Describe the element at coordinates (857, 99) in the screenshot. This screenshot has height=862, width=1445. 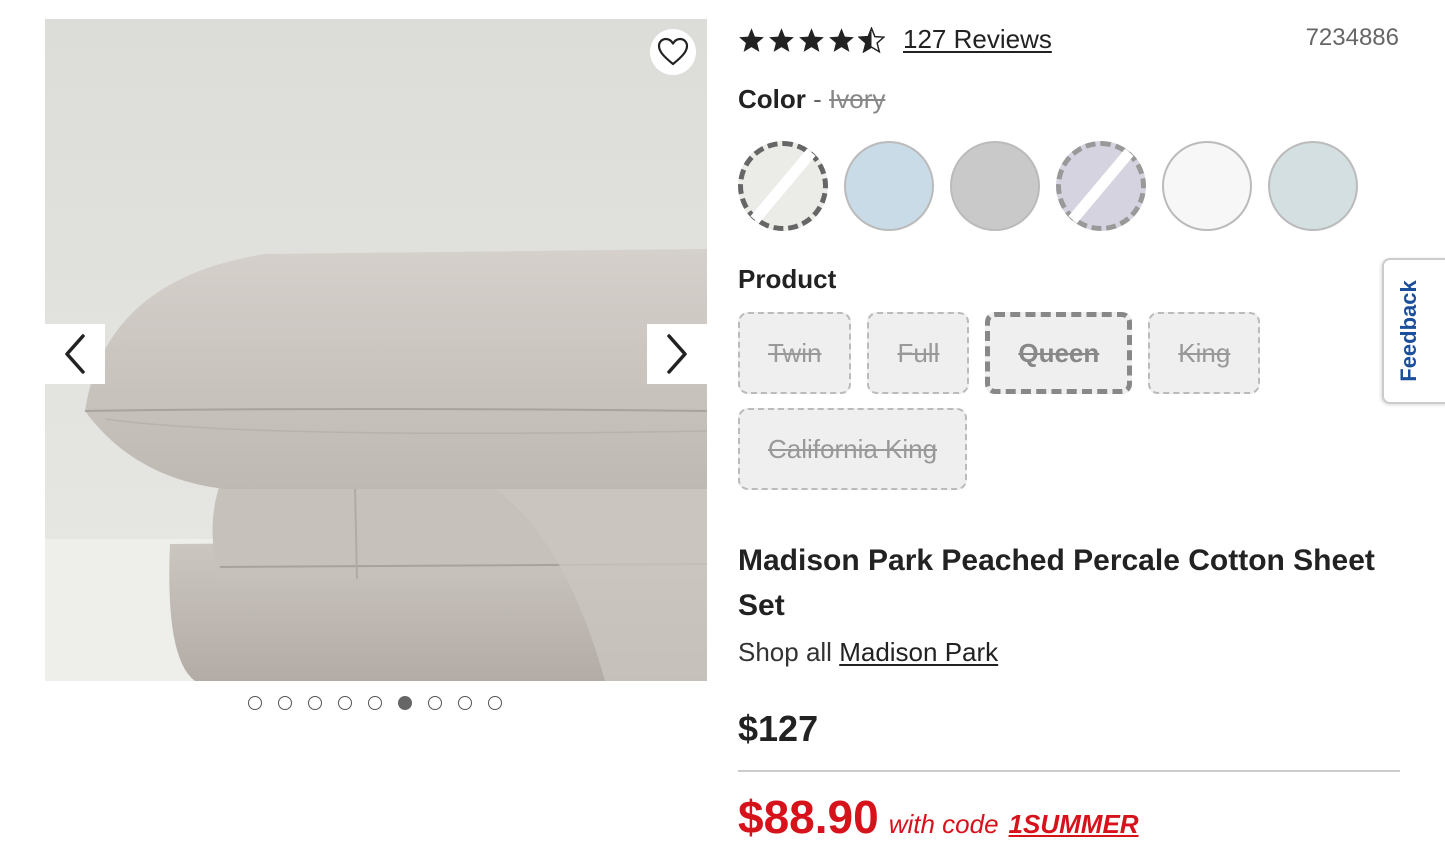
I see `selected-color-value: Ivory` at that location.